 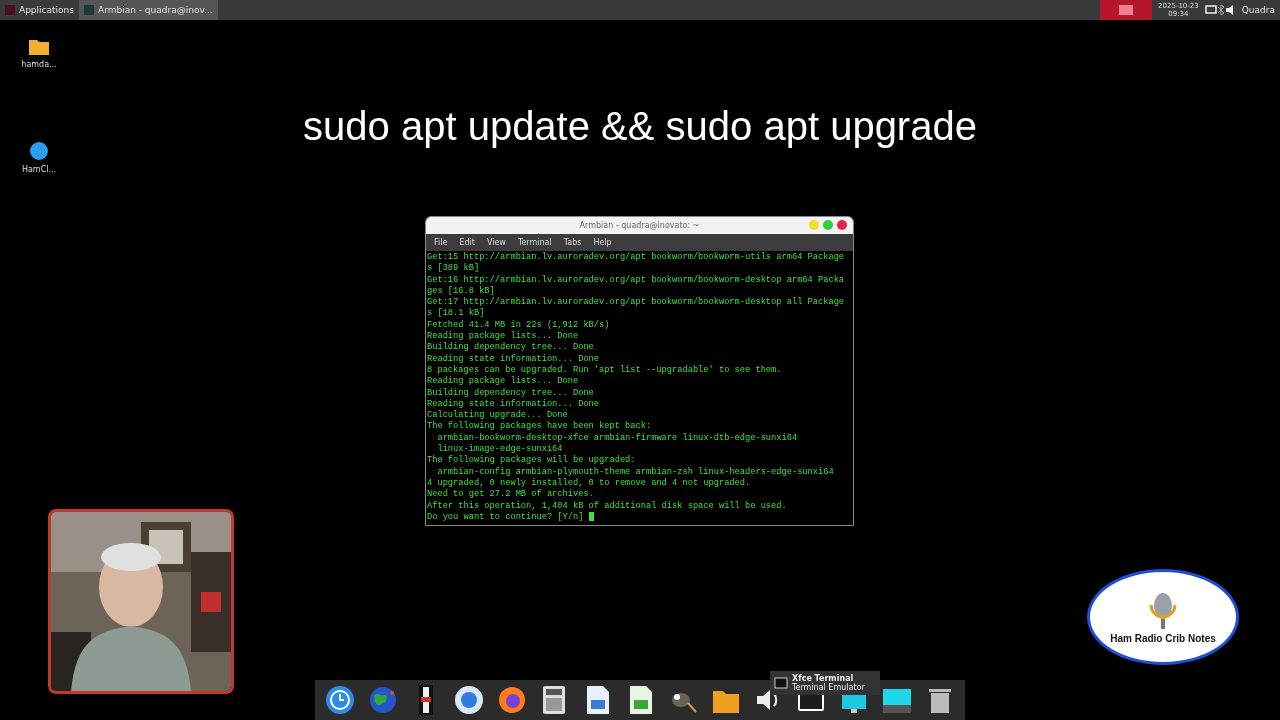 What do you see at coordinates (589, 483) in the screenshot?
I see `terminal-line: 4 upgraded, 0 newly installed, 0 to remove and 4 not upgraded.` at bounding box center [589, 483].